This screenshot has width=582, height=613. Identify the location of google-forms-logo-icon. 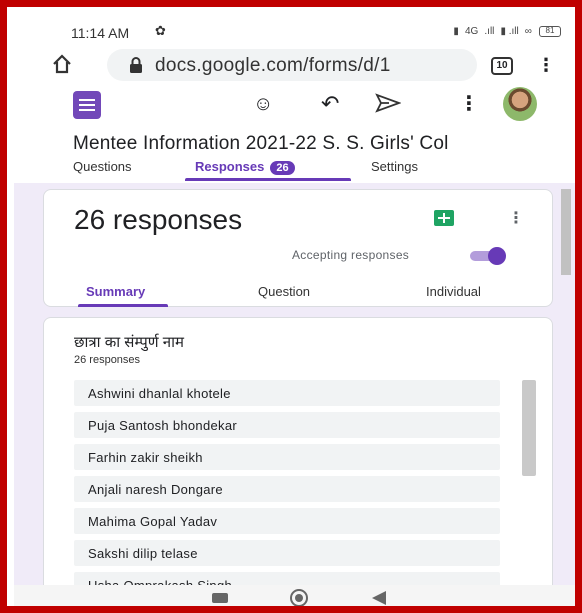
(87, 105).